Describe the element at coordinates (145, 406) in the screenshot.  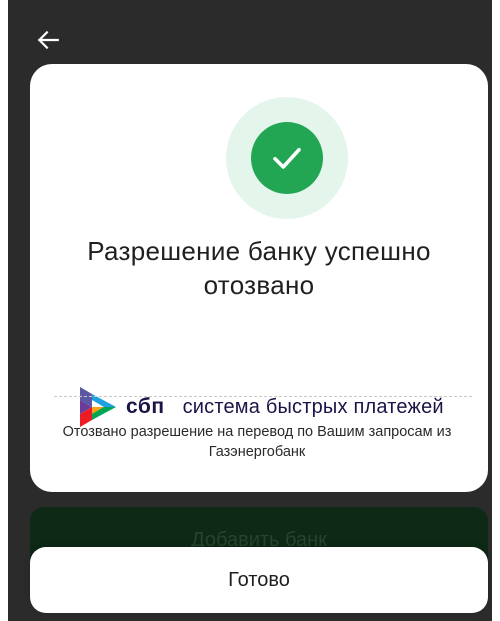
I see `sbp-short-label: сбп` at that location.